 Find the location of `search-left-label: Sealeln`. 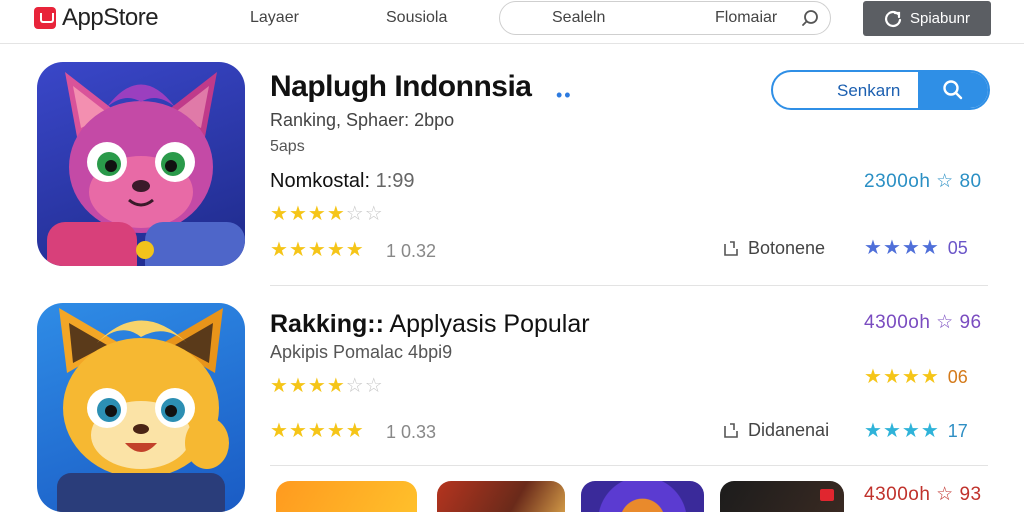

search-left-label: Sealeln is located at coordinates (579, 17).